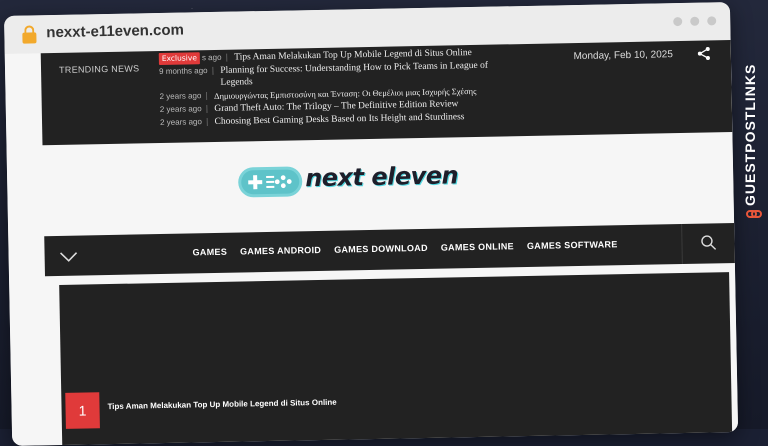  What do you see at coordinates (69, 257) in the screenshot?
I see `chevron-down-icon` at bounding box center [69, 257].